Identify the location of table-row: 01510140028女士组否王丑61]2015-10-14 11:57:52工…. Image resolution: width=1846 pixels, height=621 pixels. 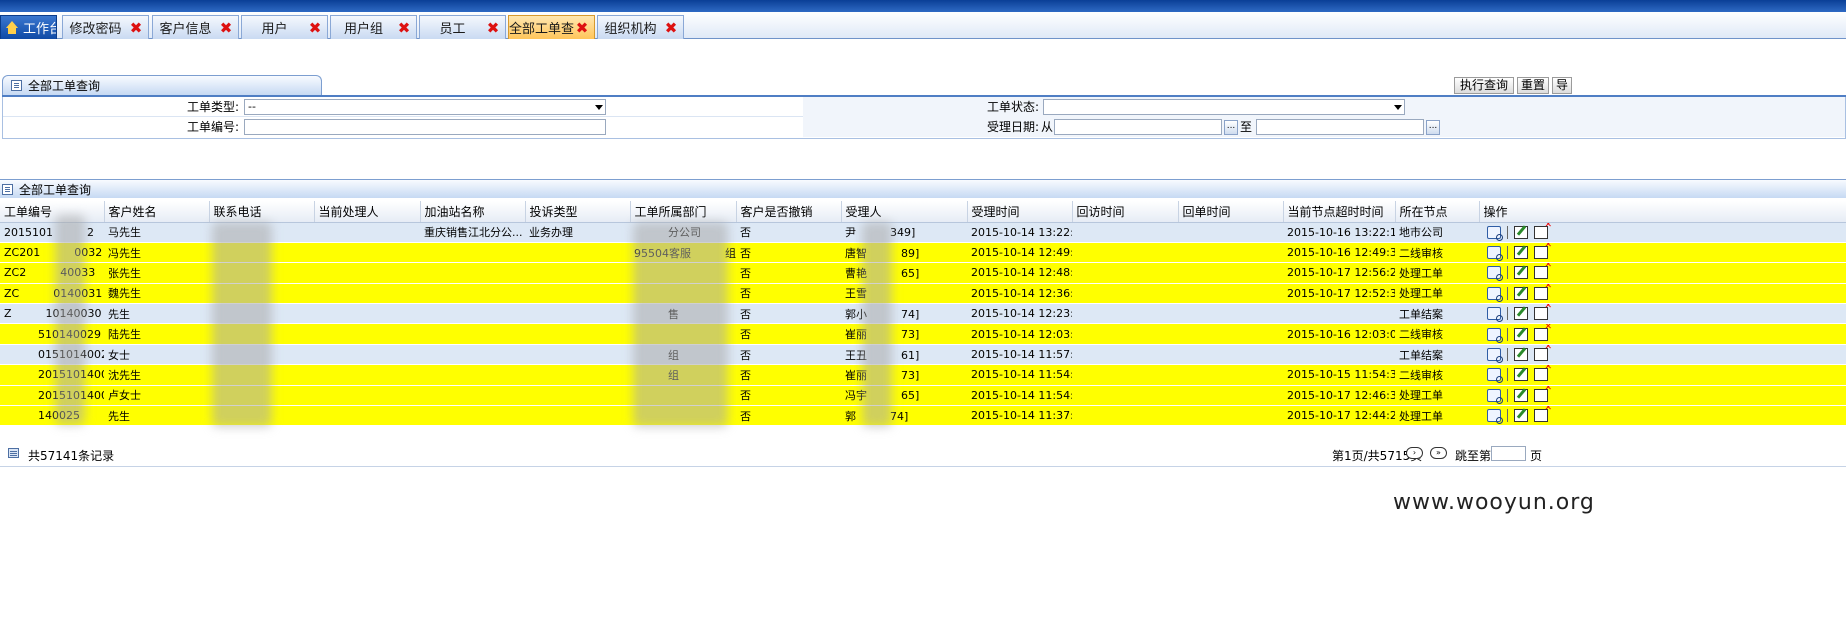
(923, 355).